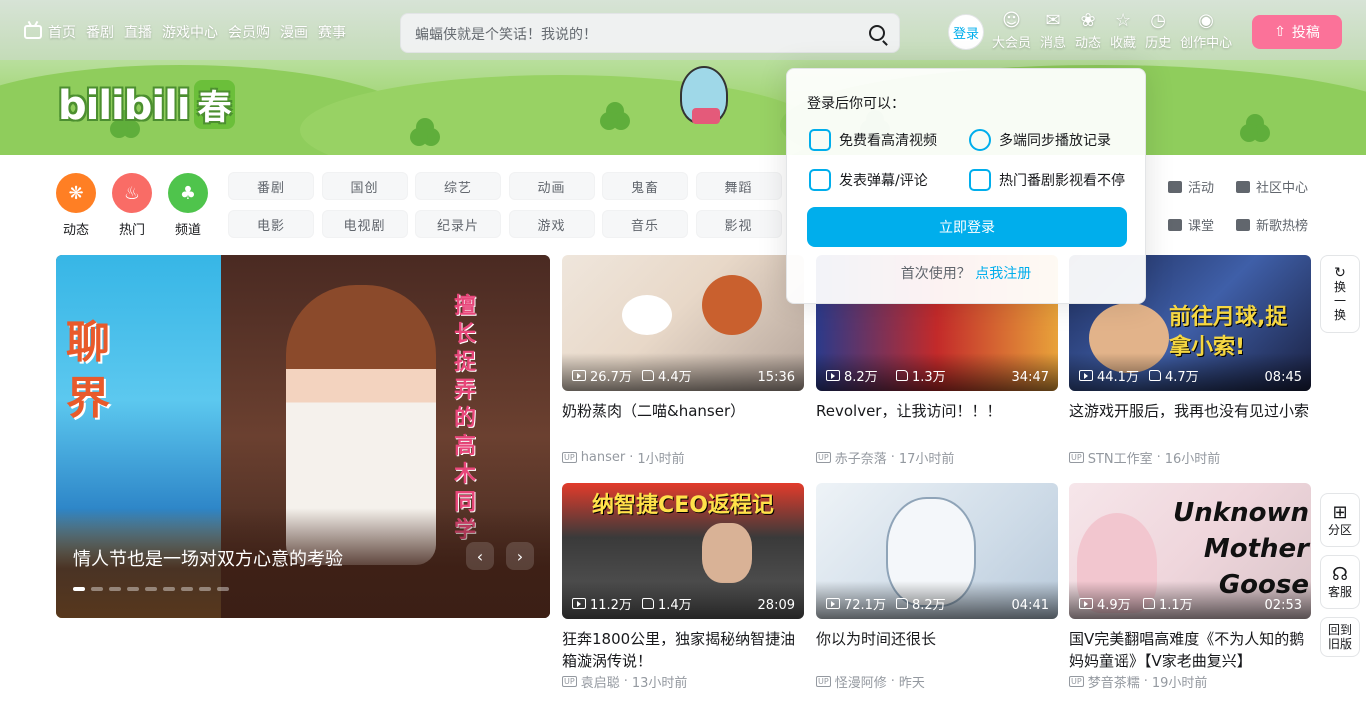 This screenshot has width=1366, height=728. Describe the element at coordinates (937, 650) in the screenshot. I see `video-title: 你以为时间还很长` at that location.